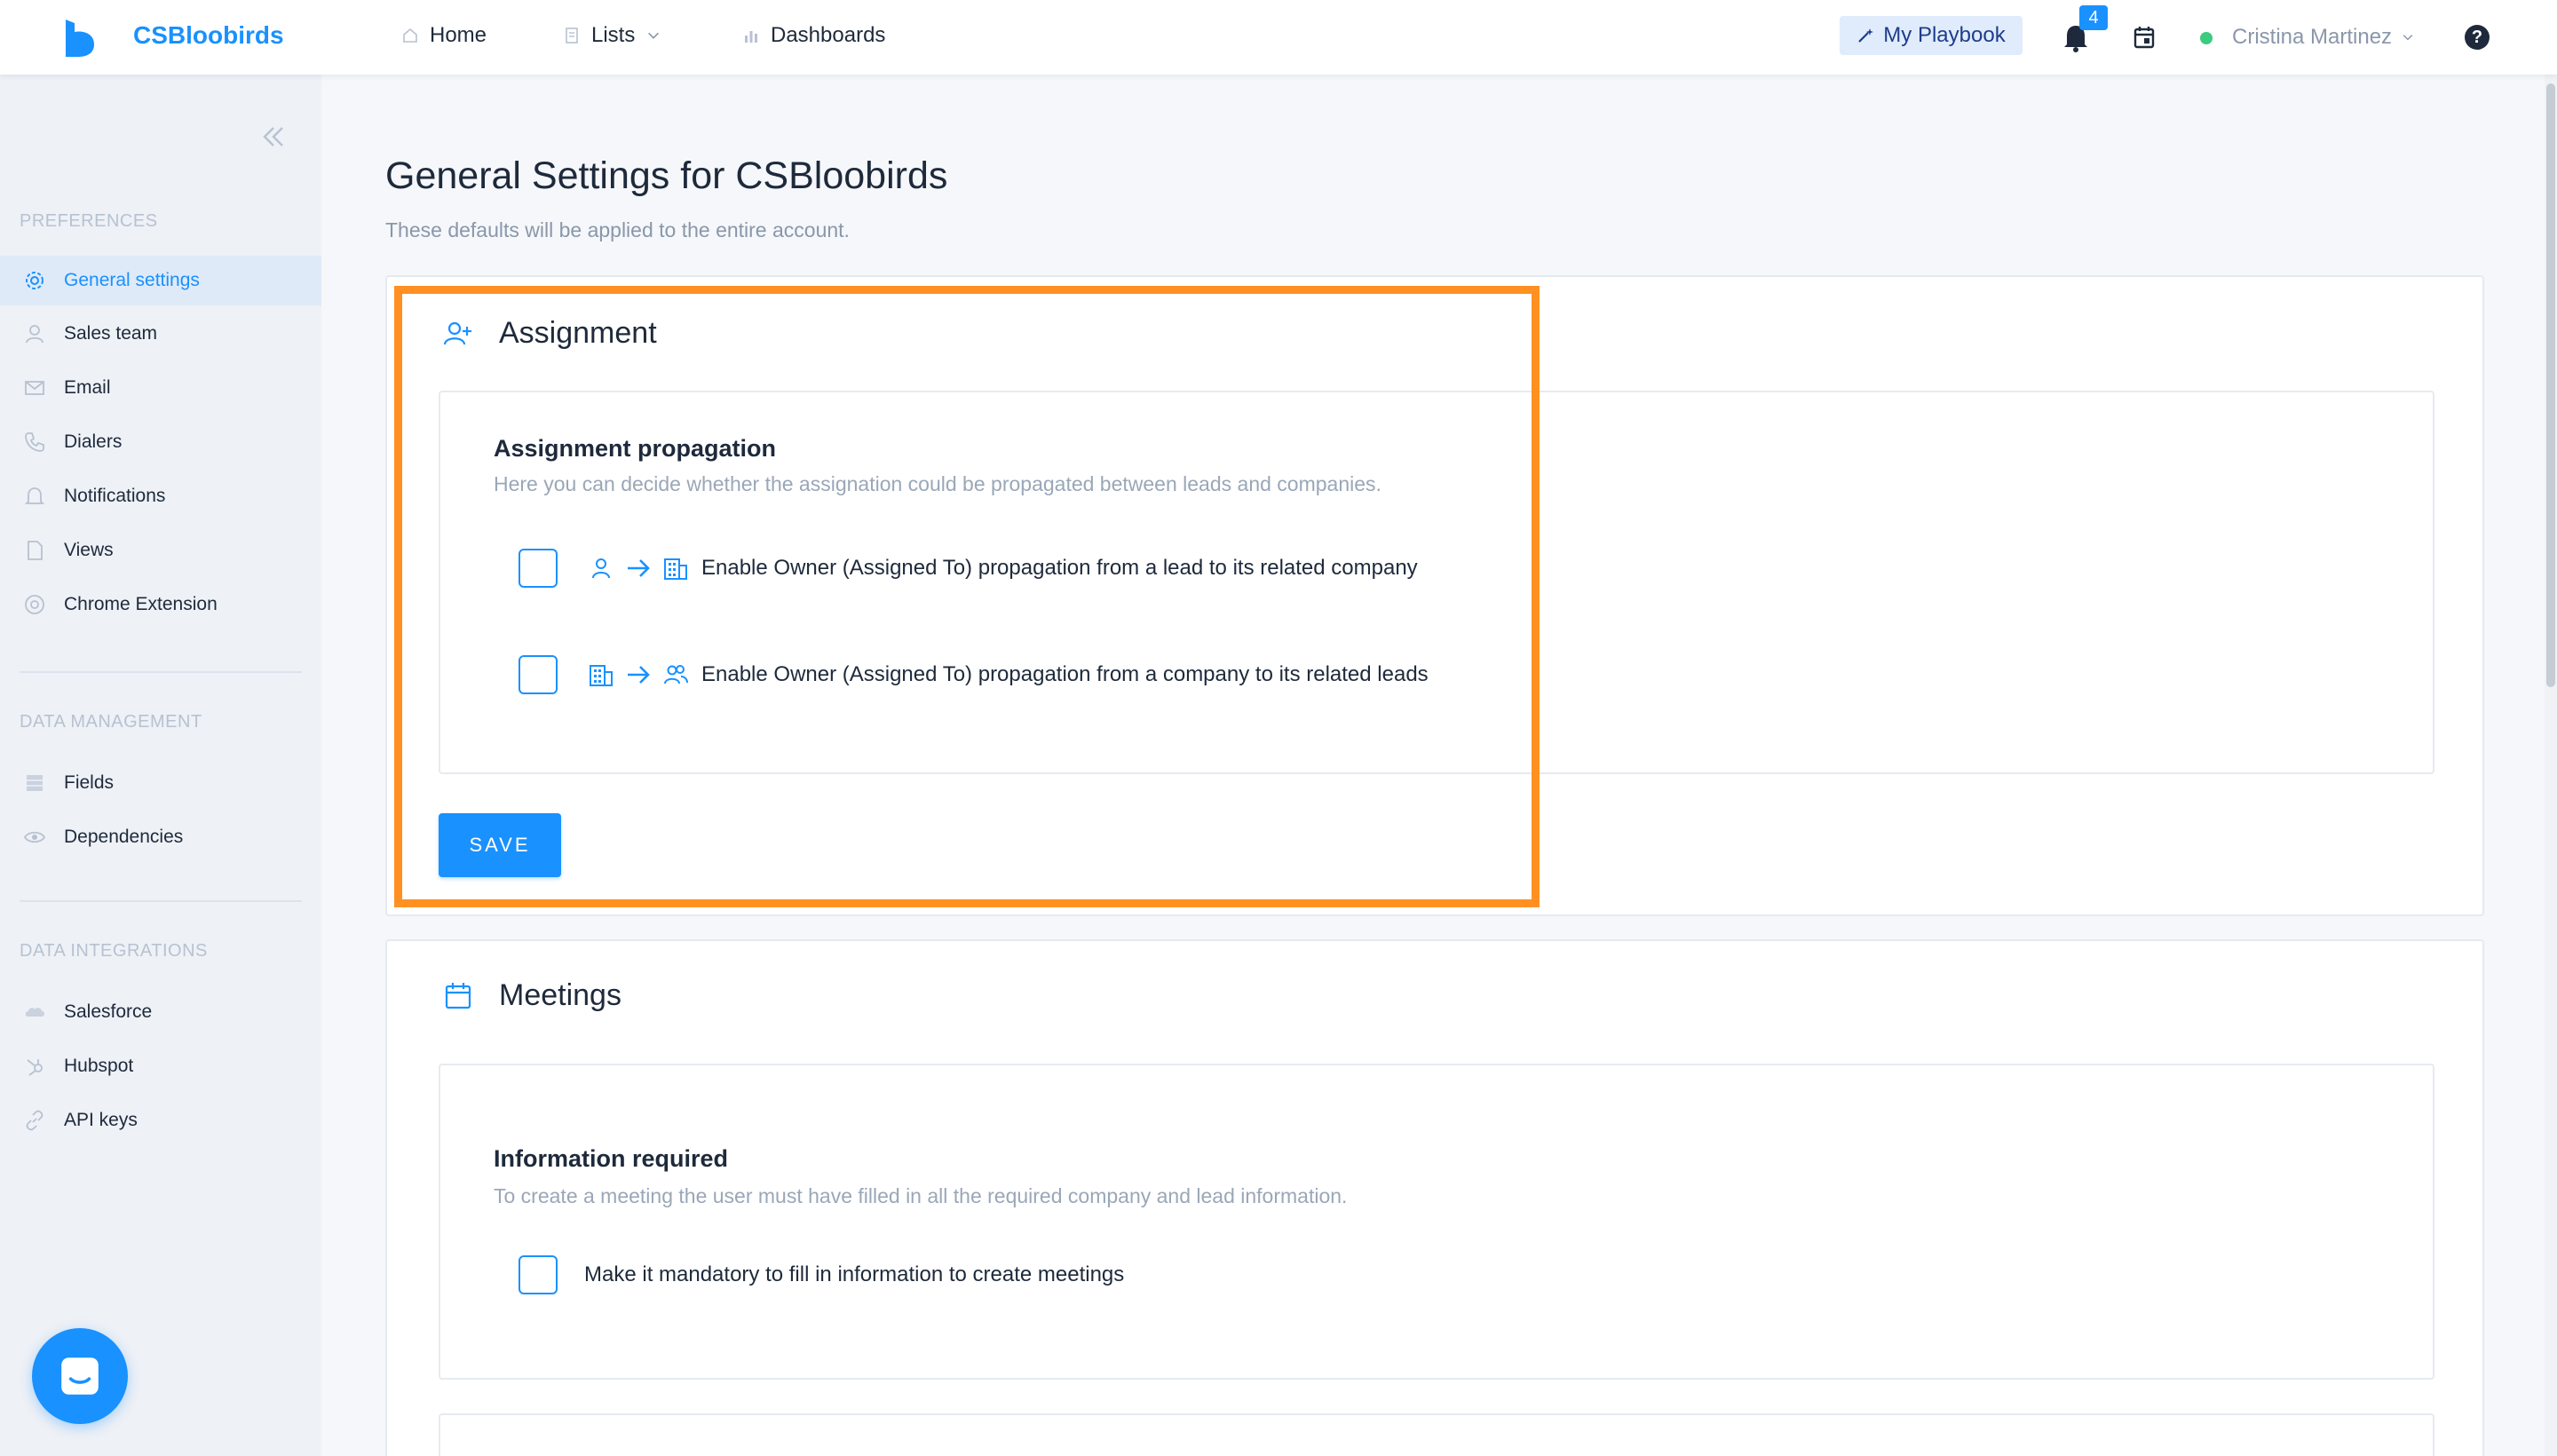 The height and width of the screenshot is (1456, 2557). I want to click on section-title-preferences: PREFERENCES, so click(89, 221).